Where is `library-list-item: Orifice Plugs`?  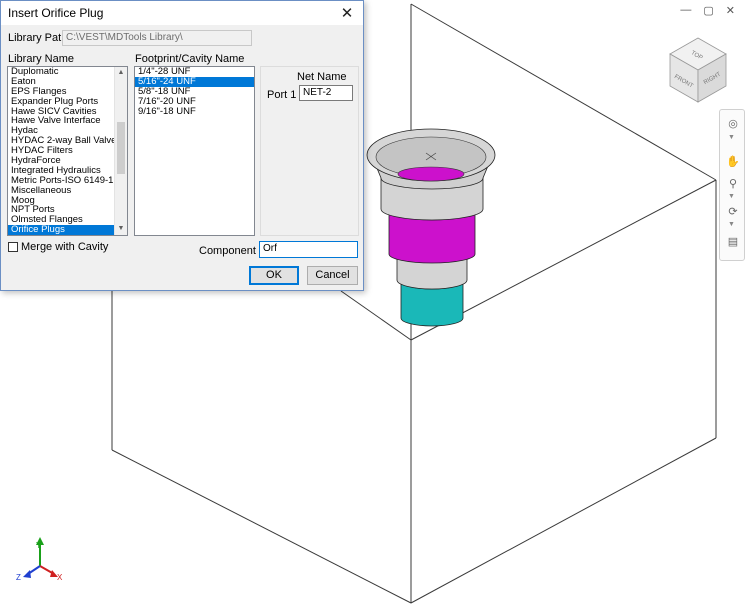
library-list-item: Orifice Plugs is located at coordinates (67, 230).